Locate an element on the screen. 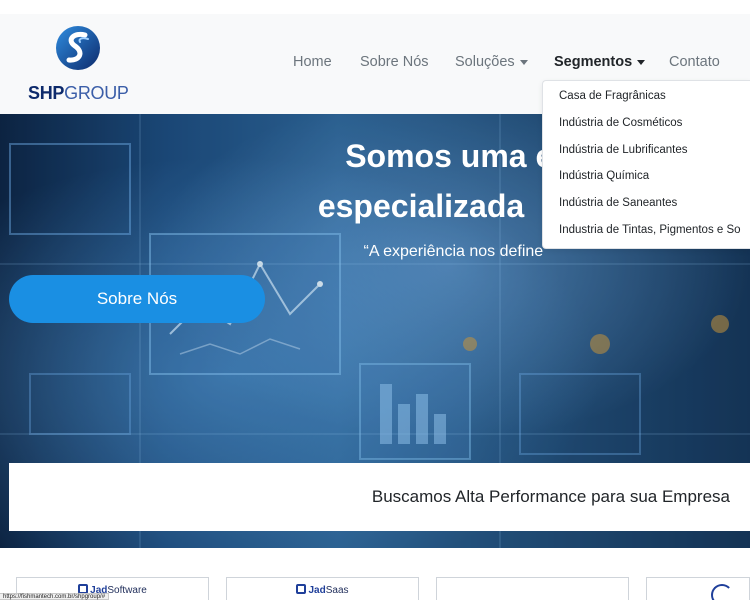  nav-contato: Contato is located at coordinates (694, 62).